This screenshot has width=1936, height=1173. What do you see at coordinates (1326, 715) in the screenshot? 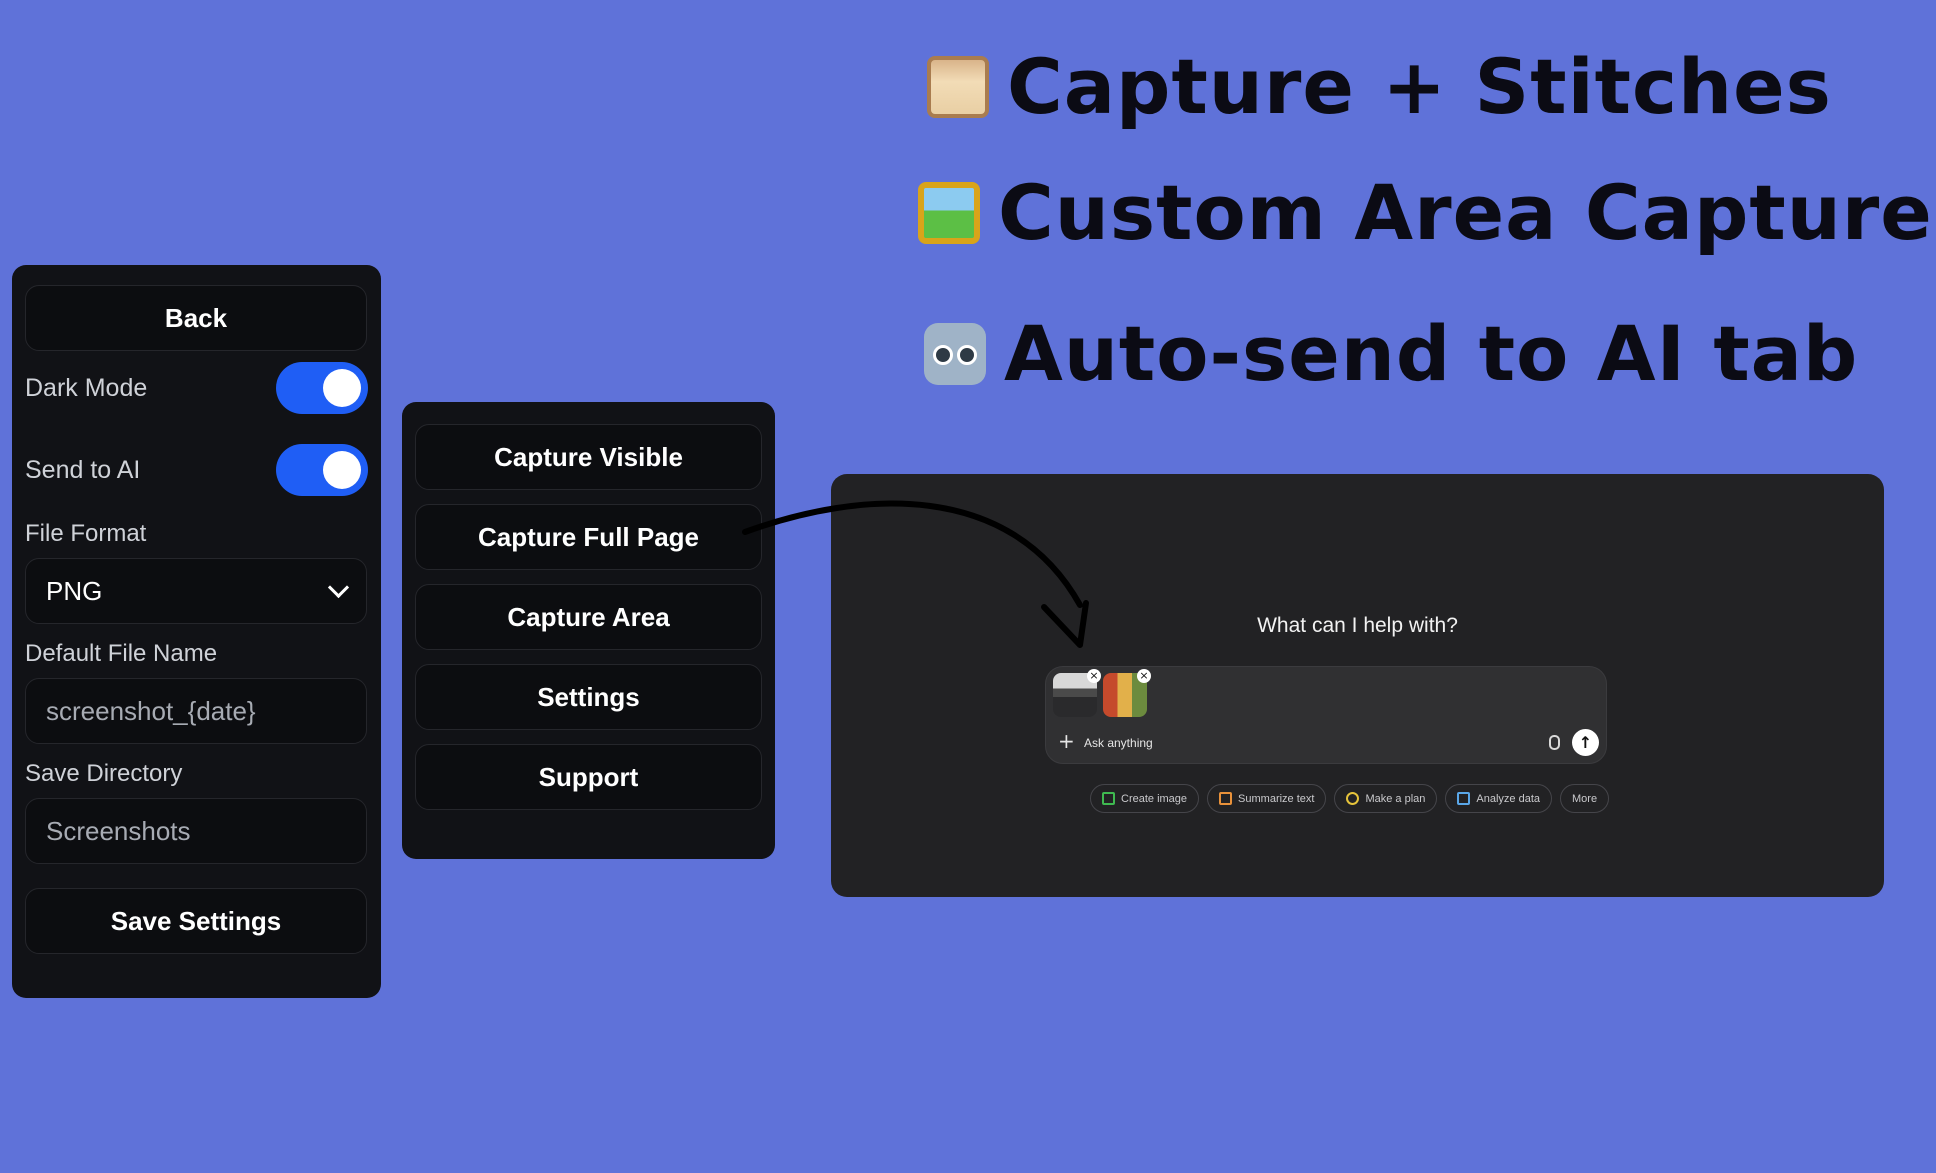
I see `chat-composer: × × + Ask anything ↑` at bounding box center [1326, 715].